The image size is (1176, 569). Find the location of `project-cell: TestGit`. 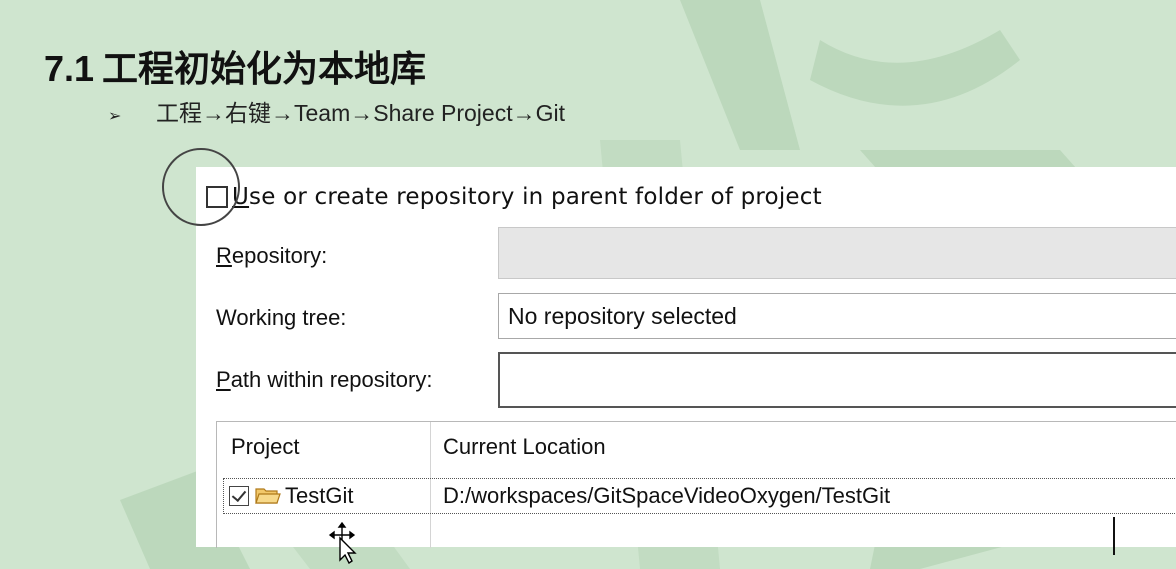

project-cell: TestGit is located at coordinates (291, 496).